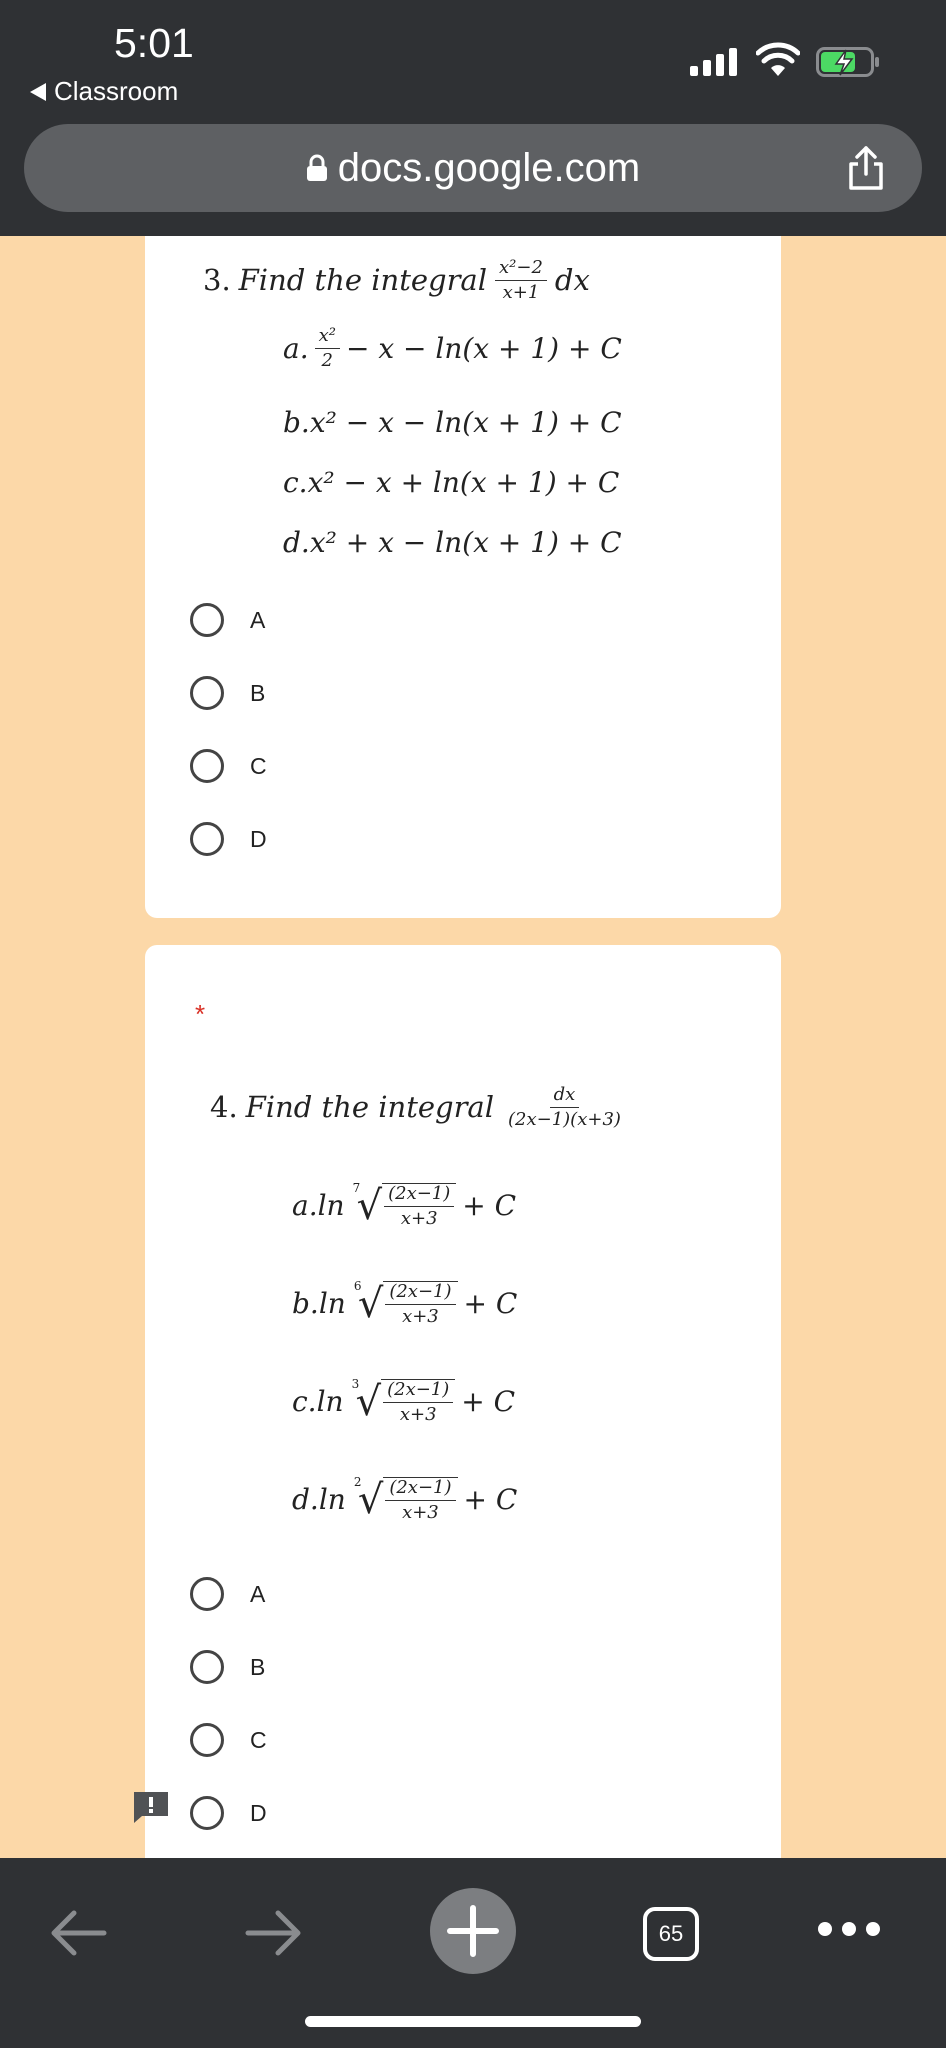 Image resolution: width=946 pixels, height=2048 pixels. What do you see at coordinates (473, 118) in the screenshot?
I see `browser-top-bar: 5:01 Classroom docs.google.com` at bounding box center [473, 118].